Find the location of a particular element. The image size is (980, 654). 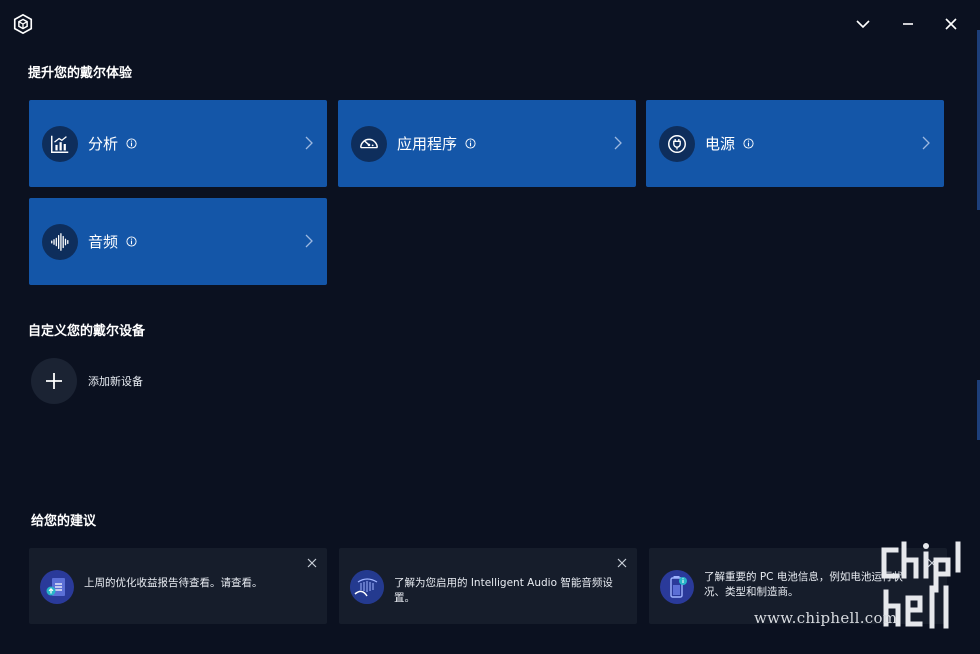

tile-power: 电源 is located at coordinates (795, 143).